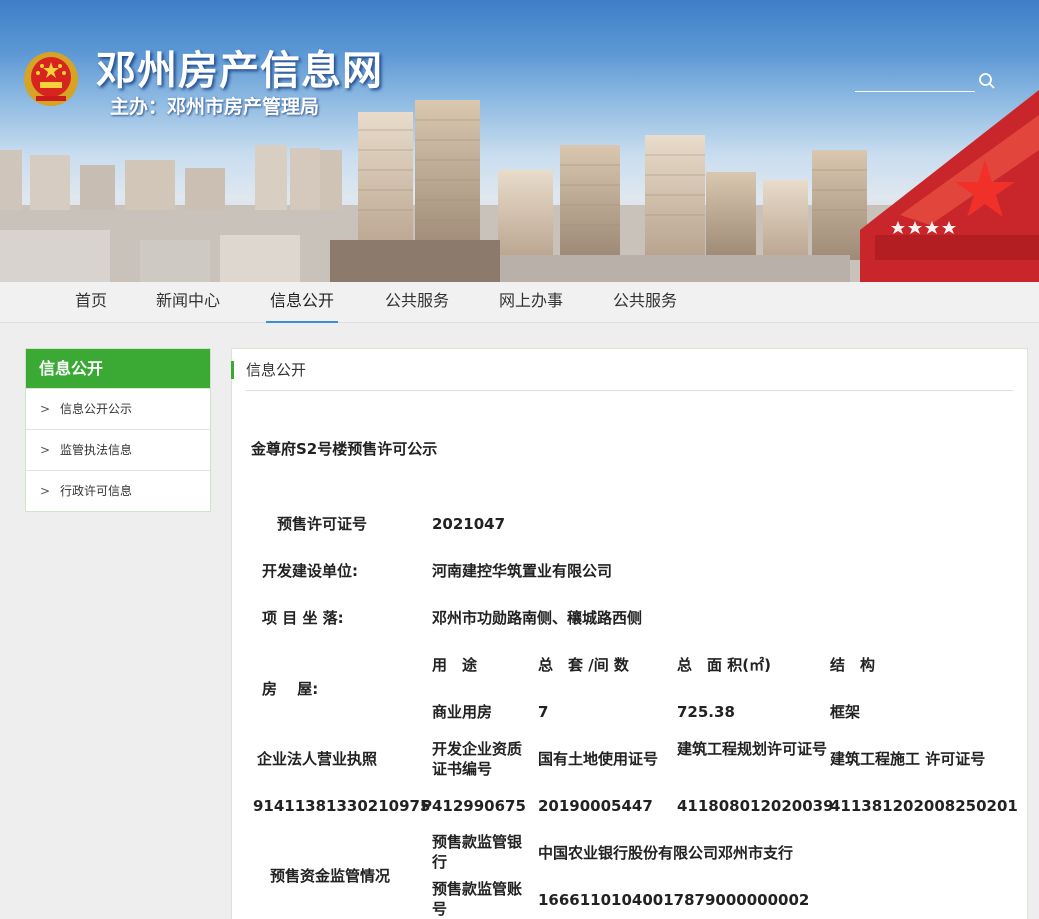  Describe the element at coordinates (118, 368) in the screenshot. I see `sidebar-title: 信息公开` at that location.